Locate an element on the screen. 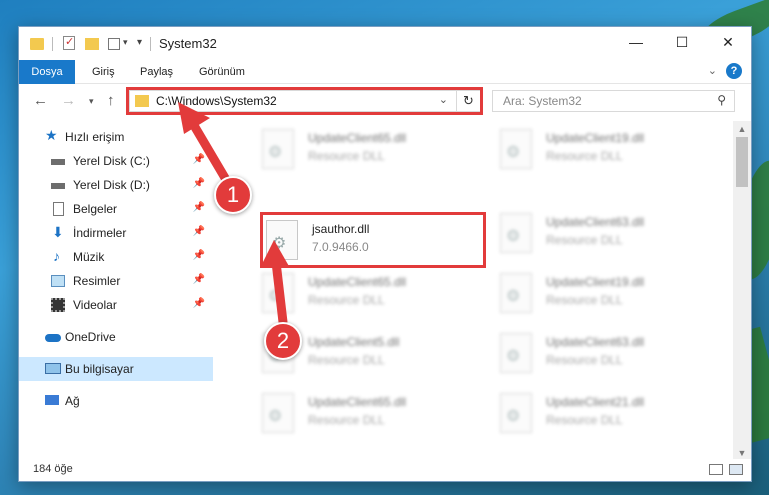  sidebar-item-onedrive: OneDrive is located at coordinates (116, 337).